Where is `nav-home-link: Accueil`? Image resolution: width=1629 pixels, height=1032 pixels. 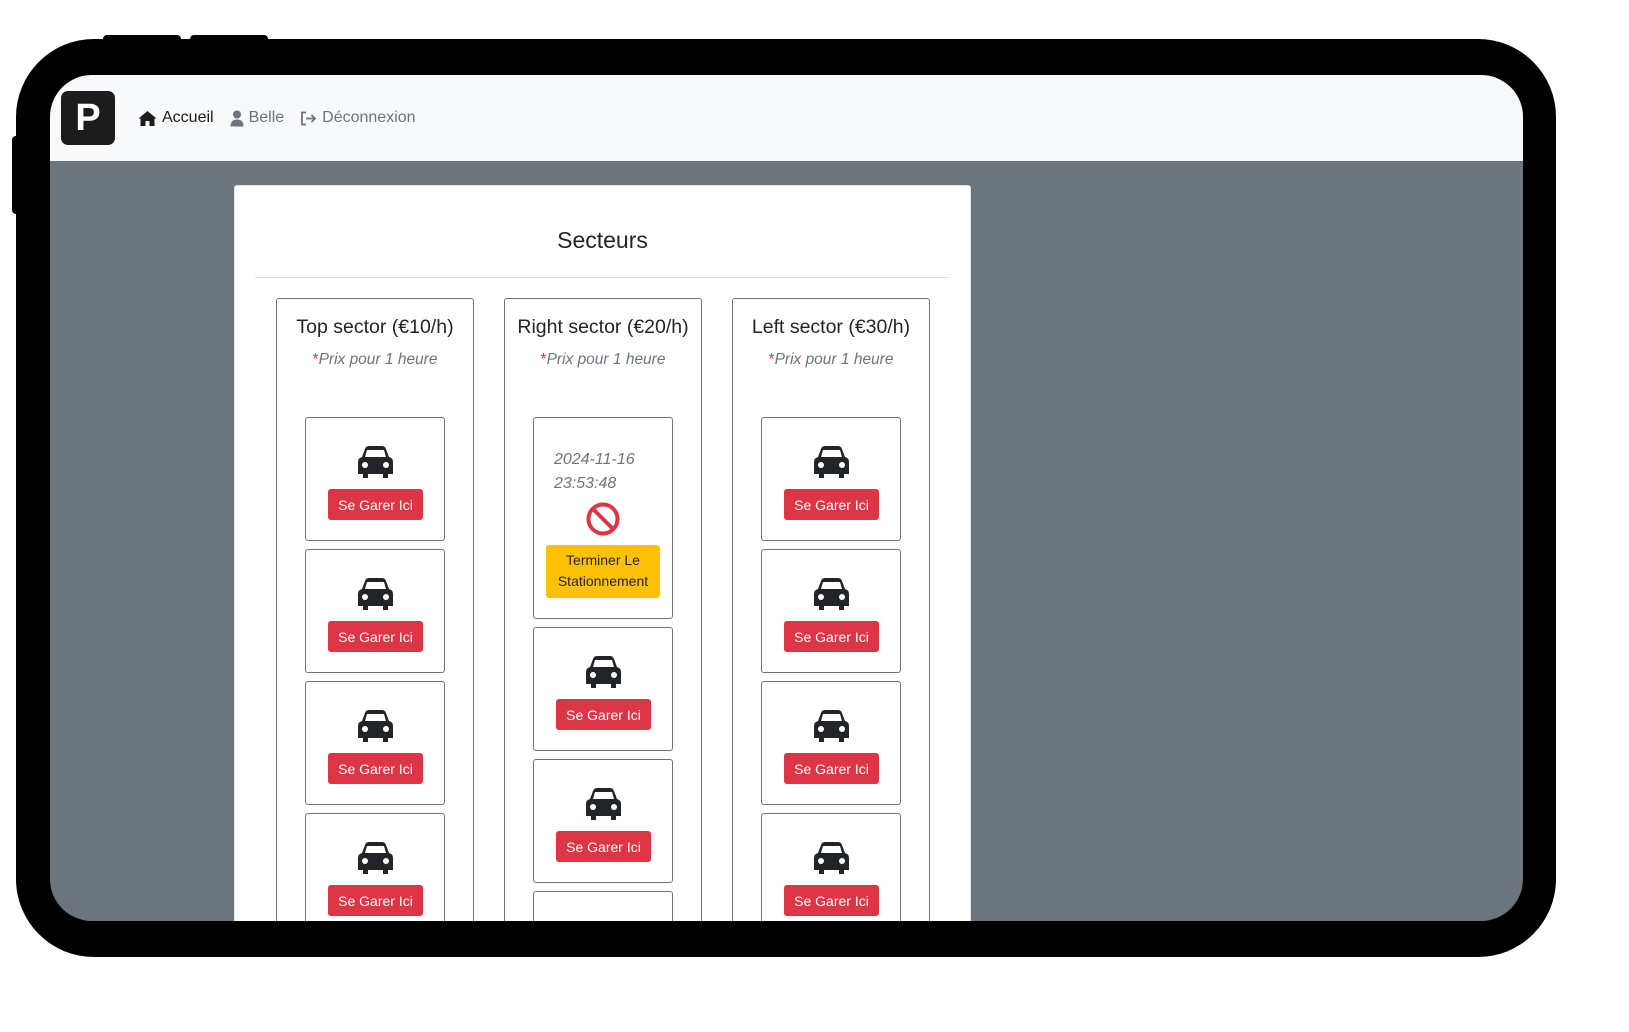
nav-home-link: Accueil is located at coordinates (176, 118).